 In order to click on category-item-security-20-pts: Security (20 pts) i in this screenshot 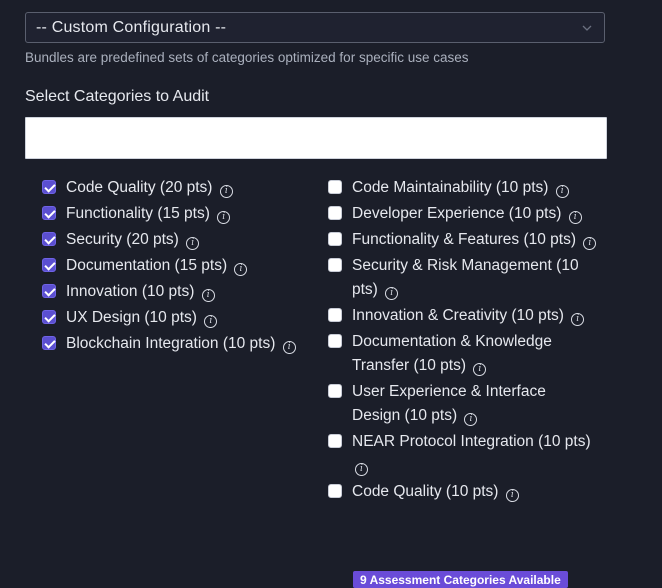, I will do `click(172, 240)`.